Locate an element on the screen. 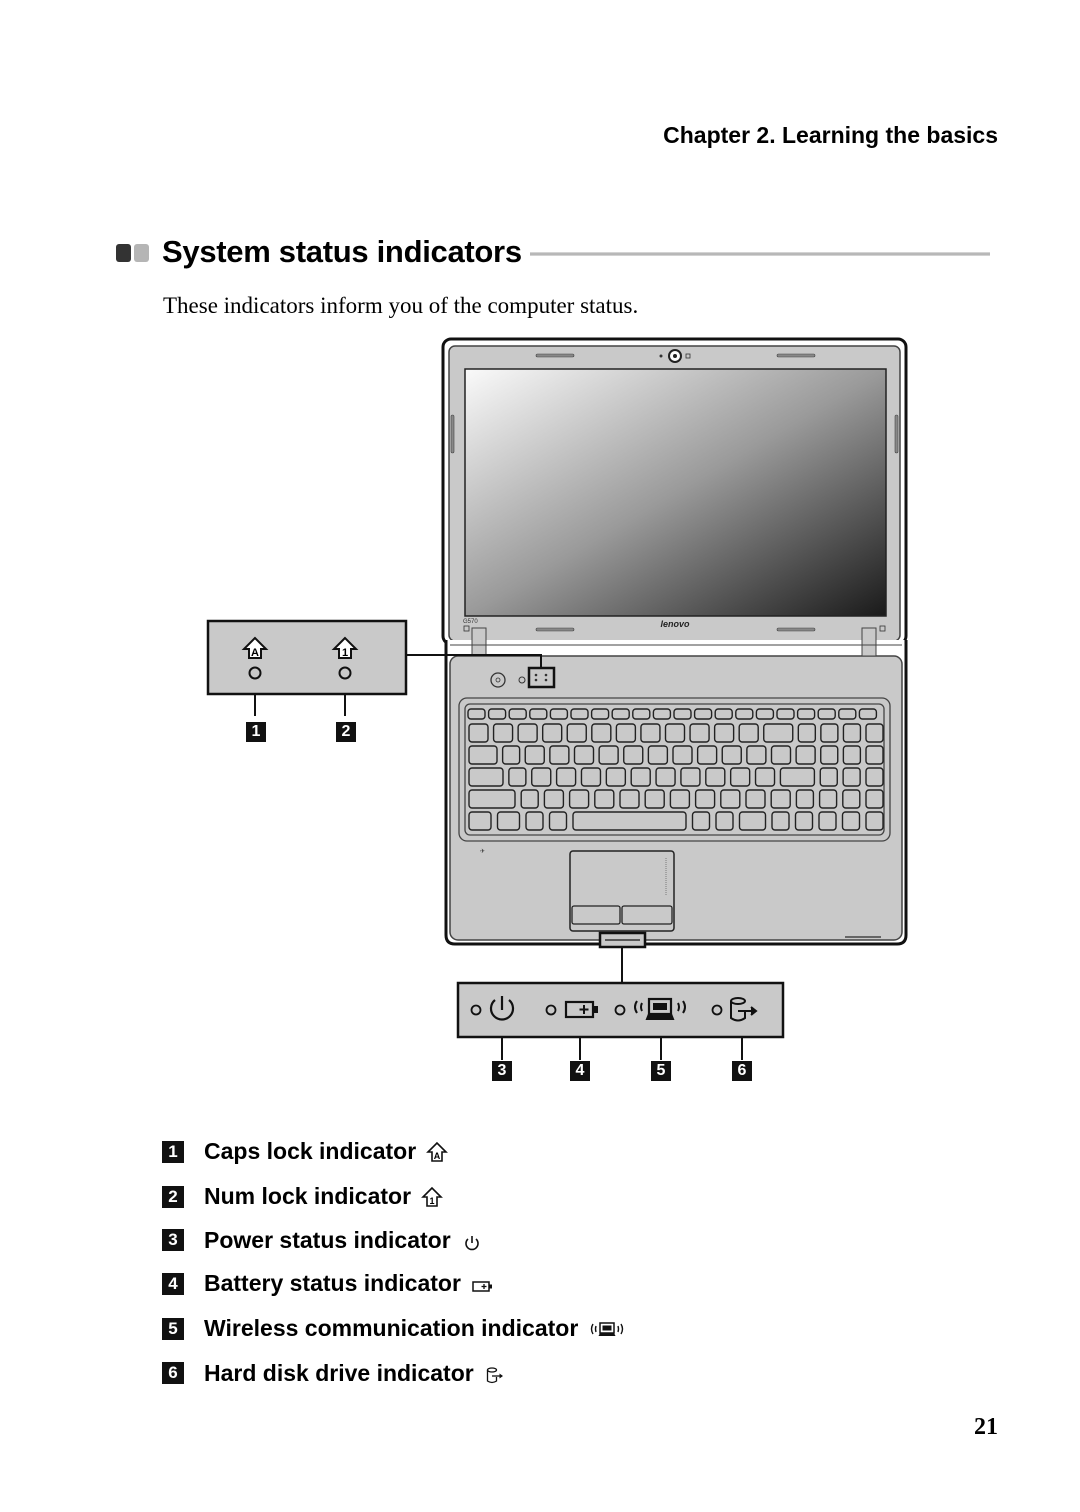  callout-badge-1: 1 is located at coordinates (256, 732).